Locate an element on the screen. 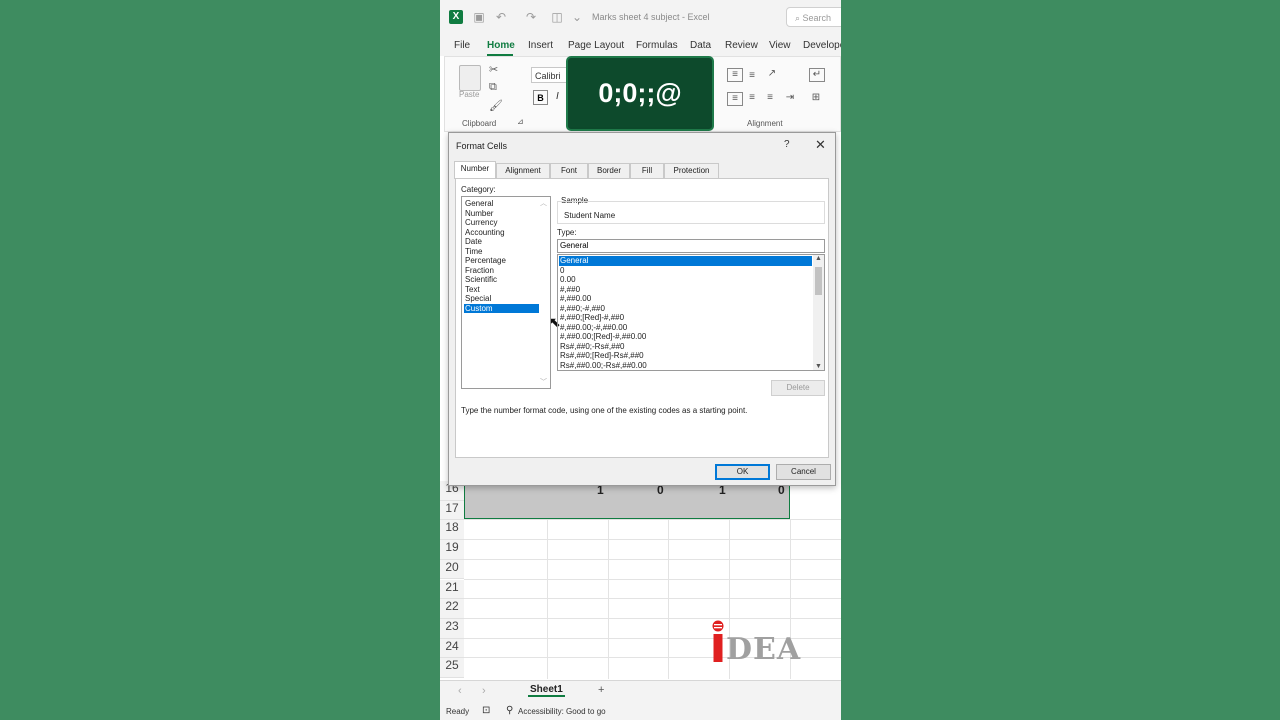 The width and height of the screenshot is (1280, 720). format-painter-icon: 🖌 is located at coordinates (496, 105).